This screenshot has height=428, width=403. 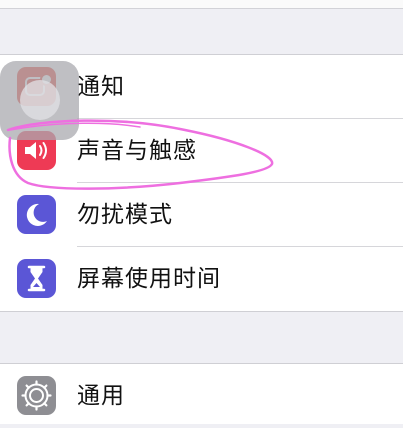 I want to click on settings-row-label: 屏幕使用时间, so click(x=149, y=279).